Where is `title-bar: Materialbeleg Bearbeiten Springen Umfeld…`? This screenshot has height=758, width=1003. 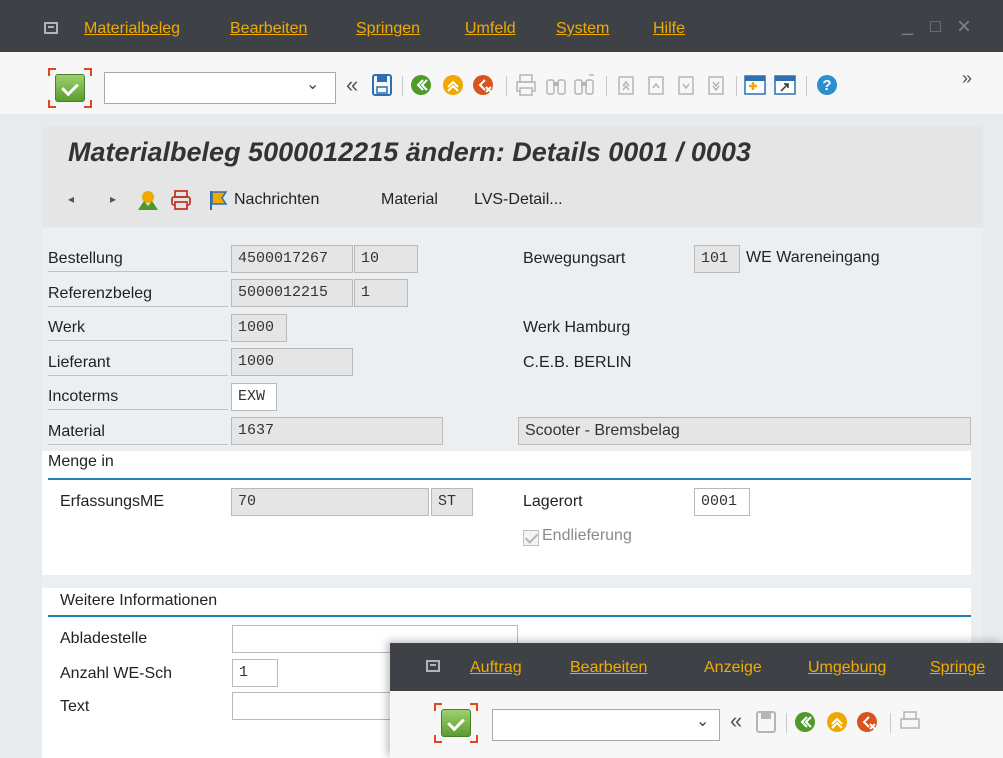
title-bar: Materialbeleg Bearbeiten Springen Umfeld… is located at coordinates (501, 26).